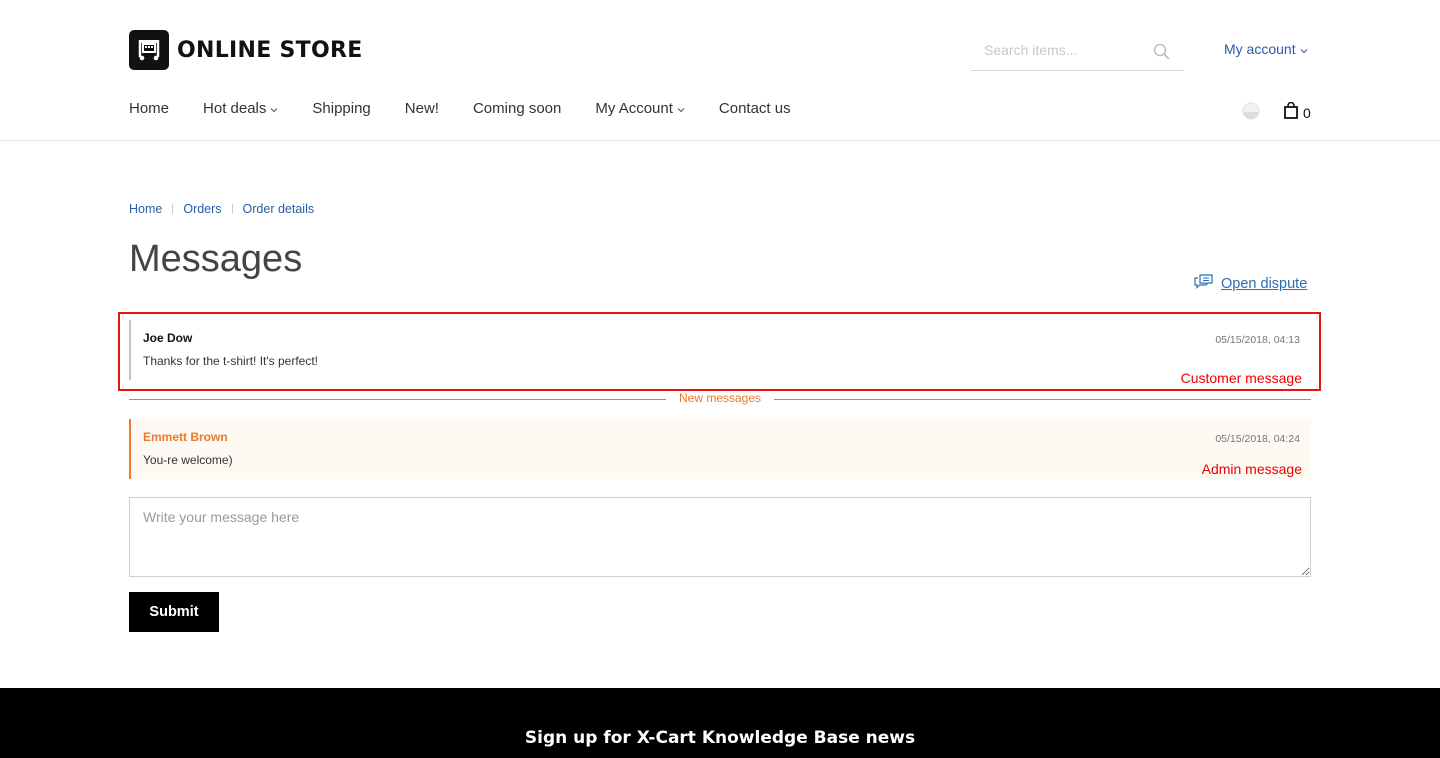 The image size is (1440, 758). I want to click on submit-button: Submit, so click(174, 612).